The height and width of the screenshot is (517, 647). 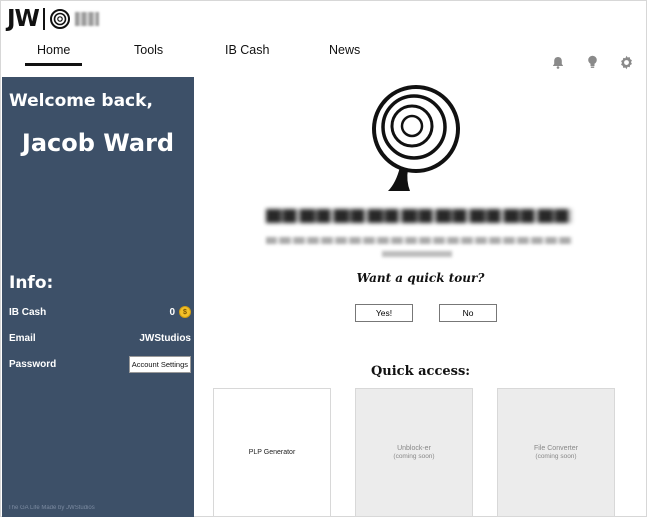 What do you see at coordinates (22, 338) in the screenshot?
I see `email-label: Email` at bounding box center [22, 338].